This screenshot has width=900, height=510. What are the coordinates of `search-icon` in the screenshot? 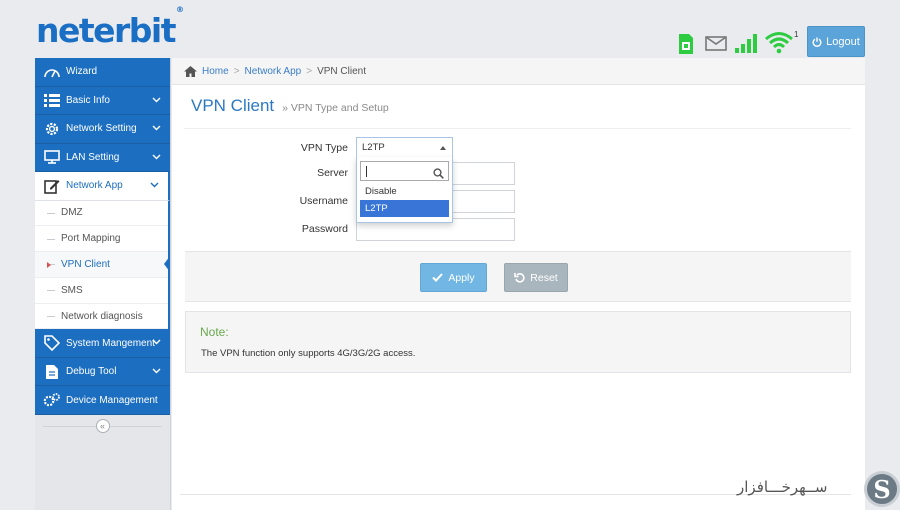 It's located at (438, 175).